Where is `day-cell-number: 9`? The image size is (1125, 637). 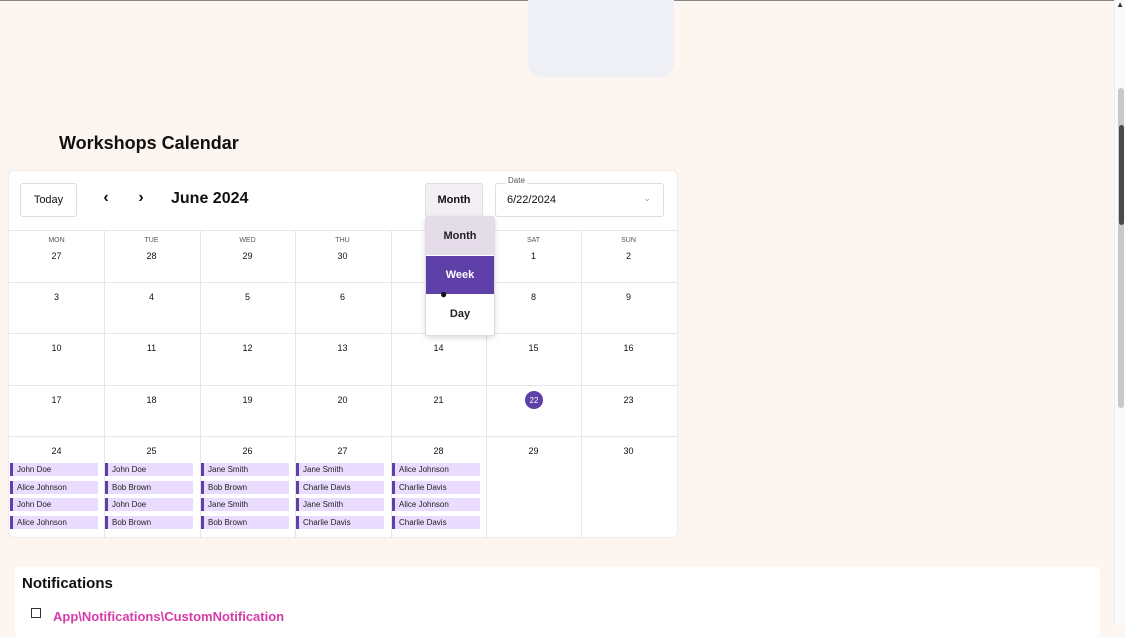 day-cell-number: 9 is located at coordinates (628, 297).